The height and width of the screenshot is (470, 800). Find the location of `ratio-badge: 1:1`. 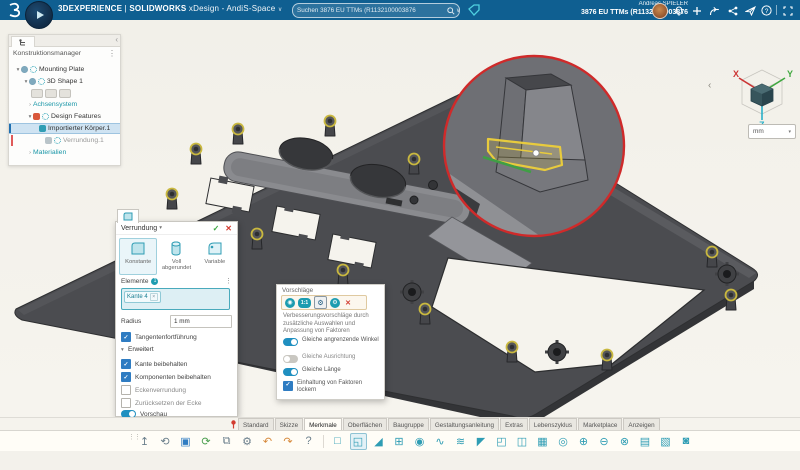

ratio-badge: 1:1 is located at coordinates (304, 302).